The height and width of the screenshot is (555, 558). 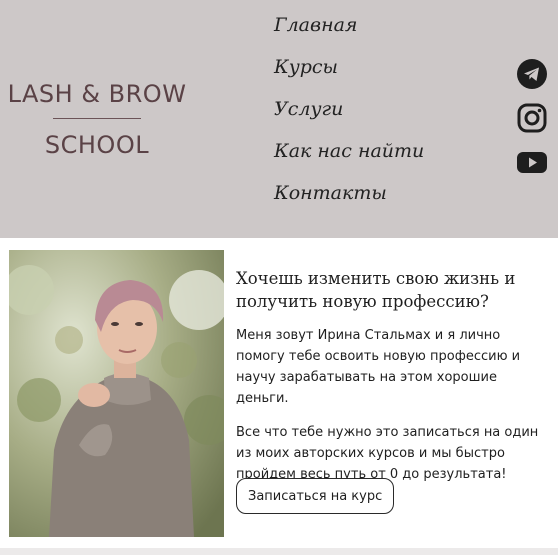 What do you see at coordinates (315, 496) in the screenshot?
I see `enroll-button: Записаться на курс` at bounding box center [315, 496].